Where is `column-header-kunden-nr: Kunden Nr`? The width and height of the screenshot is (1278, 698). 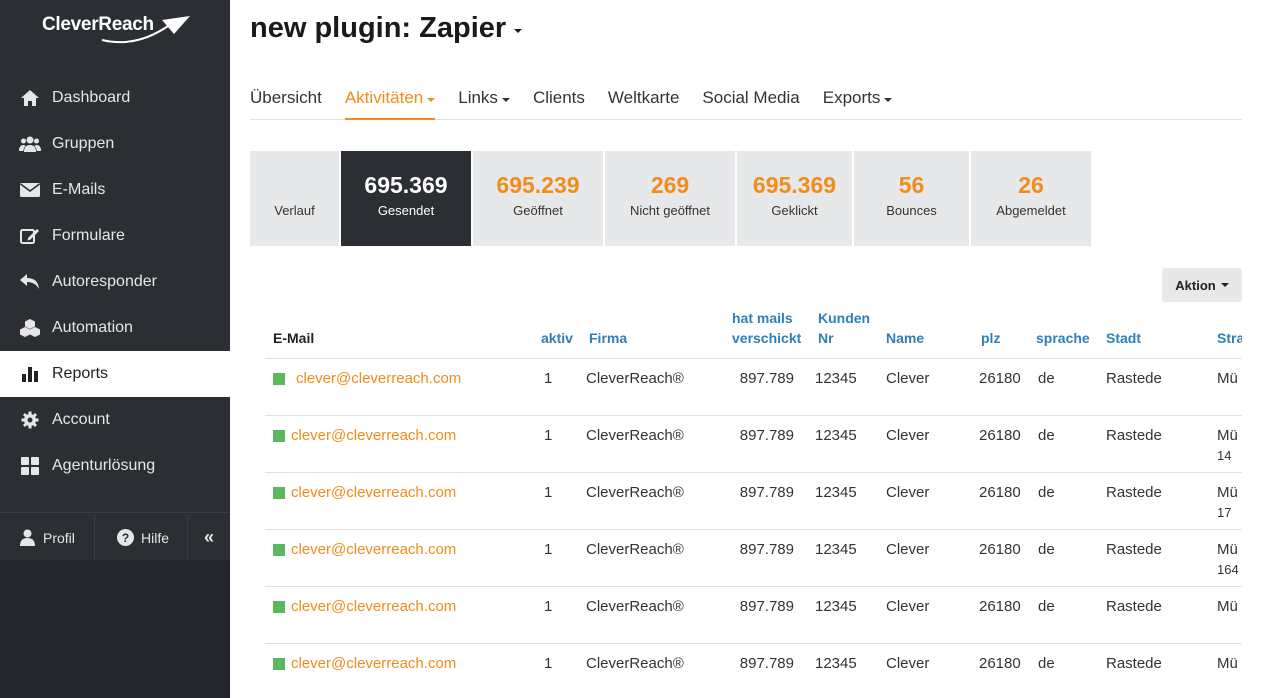 column-header-kunden-nr: Kunden Nr is located at coordinates (844, 328).